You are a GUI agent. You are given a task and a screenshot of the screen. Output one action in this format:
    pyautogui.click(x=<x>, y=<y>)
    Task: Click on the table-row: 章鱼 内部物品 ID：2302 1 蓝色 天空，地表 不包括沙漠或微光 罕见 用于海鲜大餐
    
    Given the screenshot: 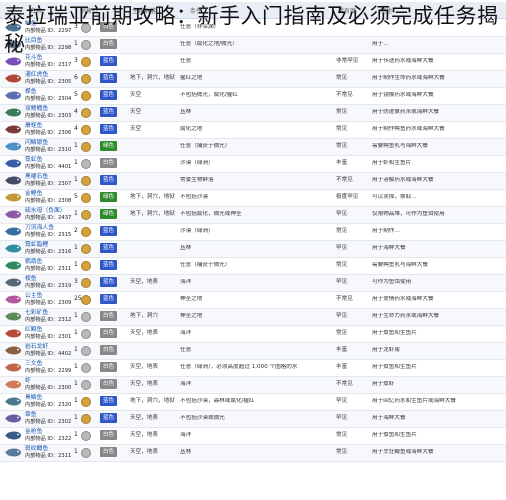 What is the action you would take?
    pyautogui.click(x=253, y=419)
    